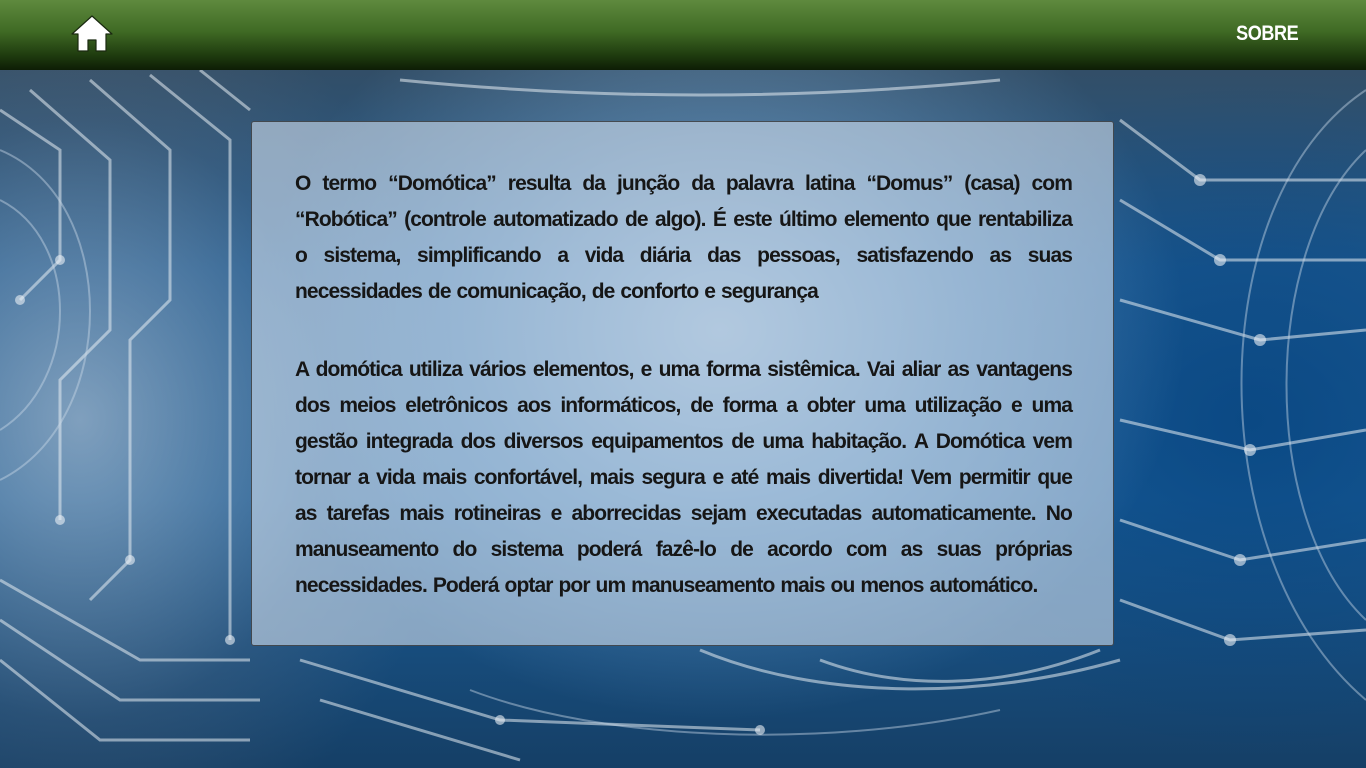 The image size is (1366, 768). I want to click on home-icon, so click(92, 33).